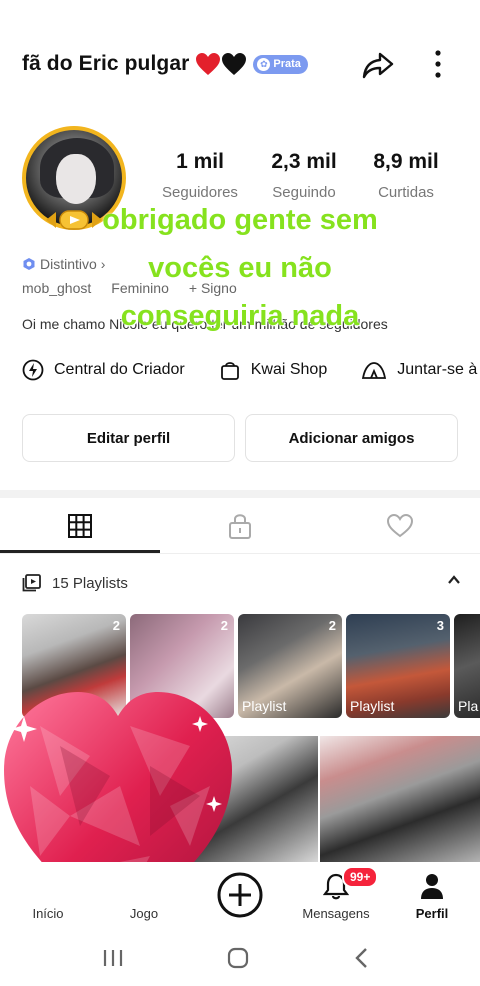  Describe the element at coordinates (264, 64) in the screenshot. I see `badge-flower-icon: ✿` at that location.